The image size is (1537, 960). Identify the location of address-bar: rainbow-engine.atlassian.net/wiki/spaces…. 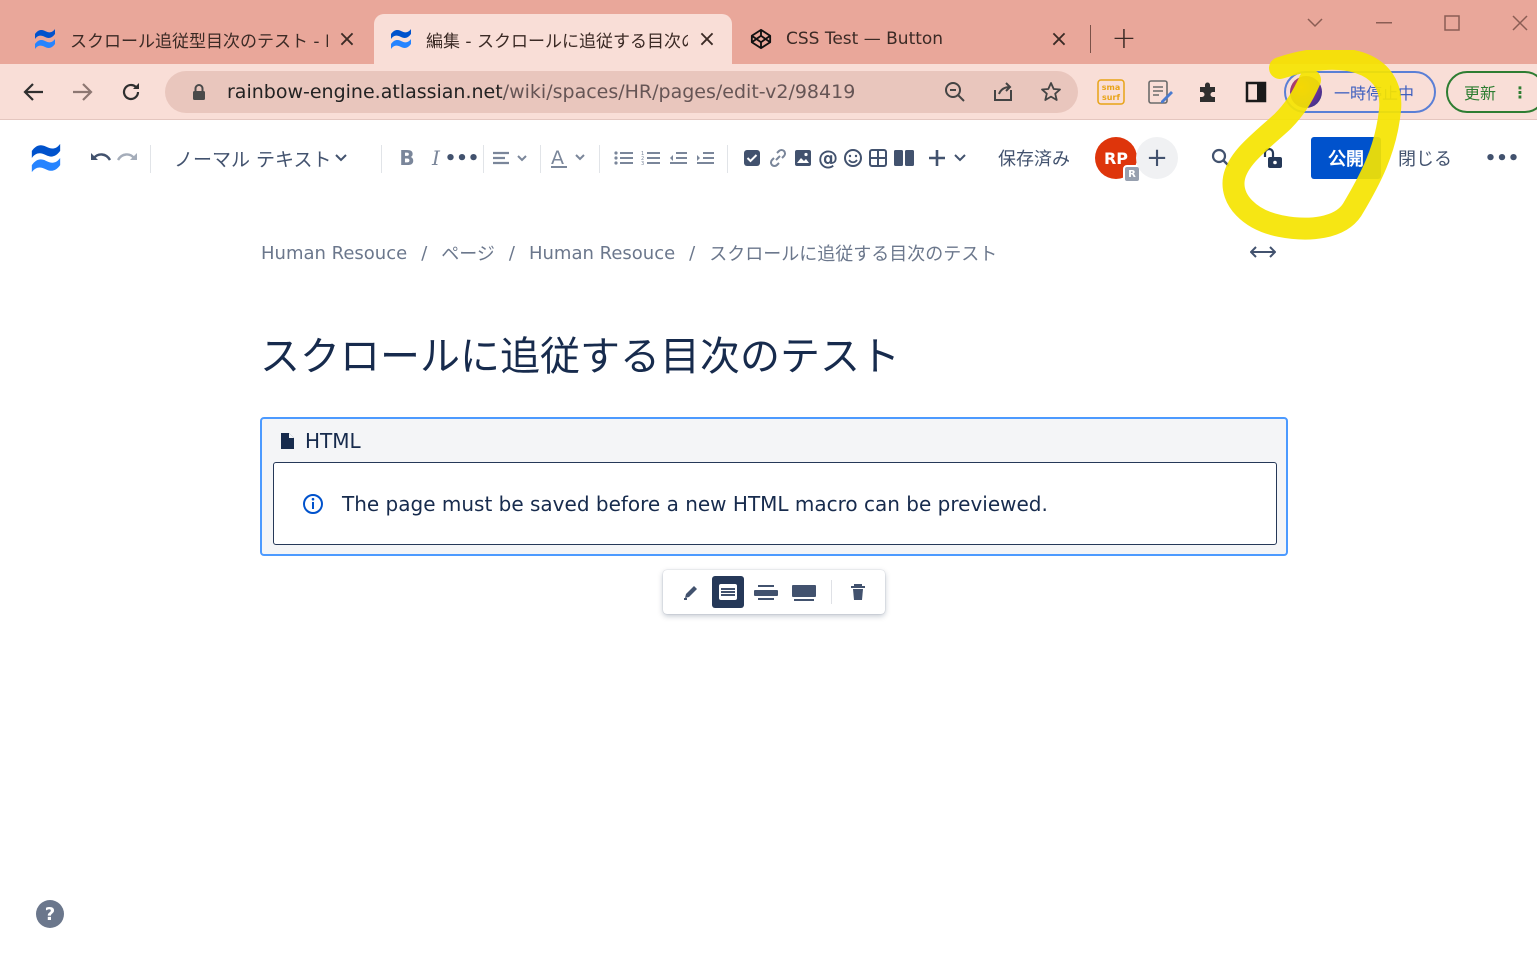
(621, 92).